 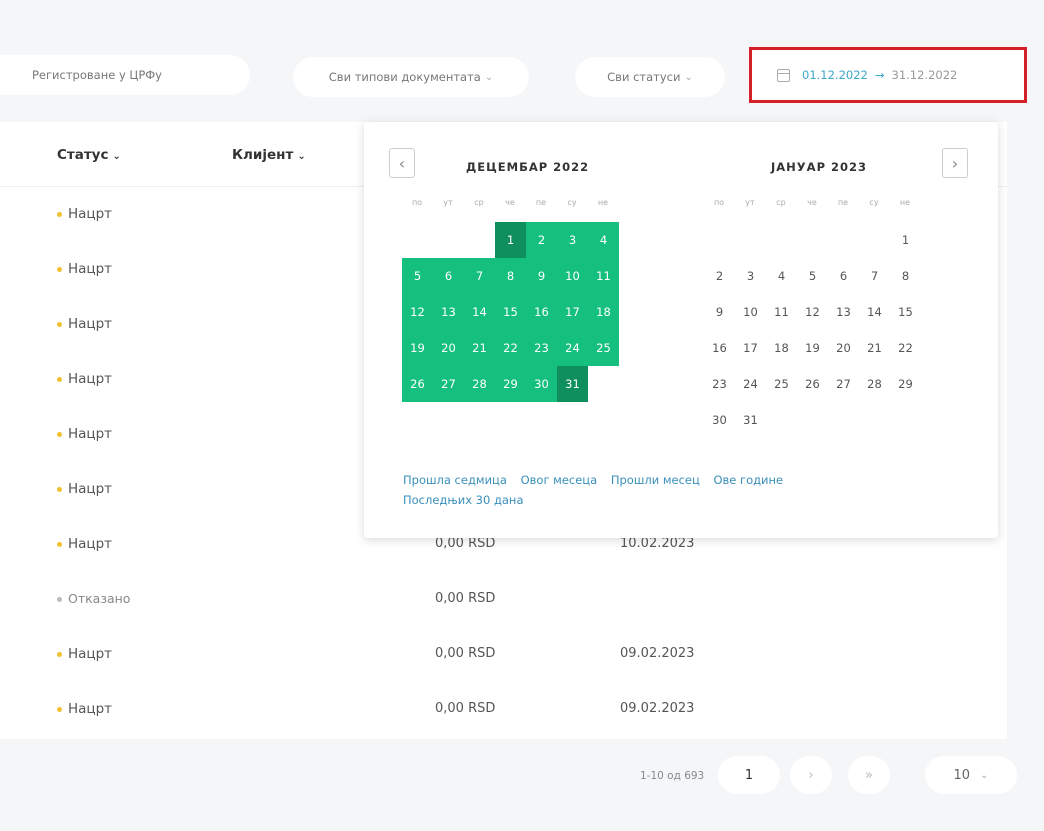 I want to click on last-page-button: », so click(x=869, y=775).